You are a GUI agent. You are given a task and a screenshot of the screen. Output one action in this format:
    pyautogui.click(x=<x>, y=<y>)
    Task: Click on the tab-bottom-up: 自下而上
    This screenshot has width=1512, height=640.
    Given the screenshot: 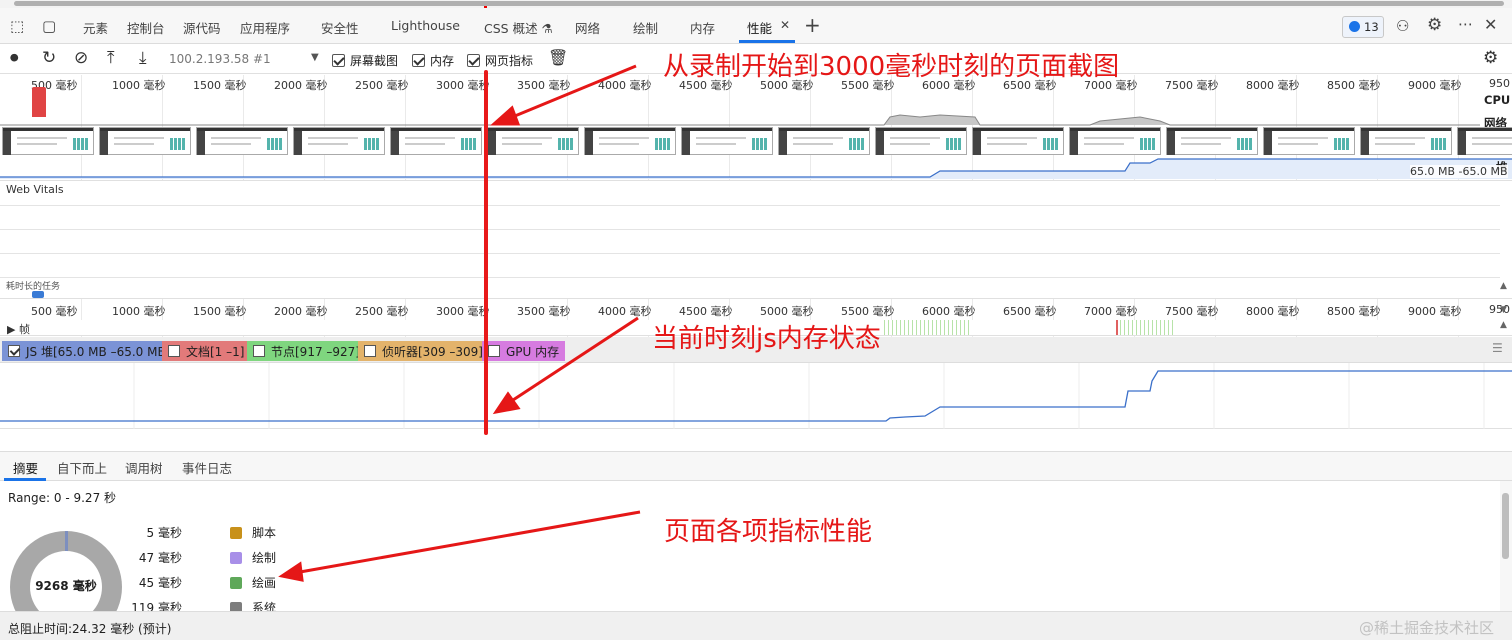 What is the action you would take?
    pyautogui.click(x=82, y=467)
    